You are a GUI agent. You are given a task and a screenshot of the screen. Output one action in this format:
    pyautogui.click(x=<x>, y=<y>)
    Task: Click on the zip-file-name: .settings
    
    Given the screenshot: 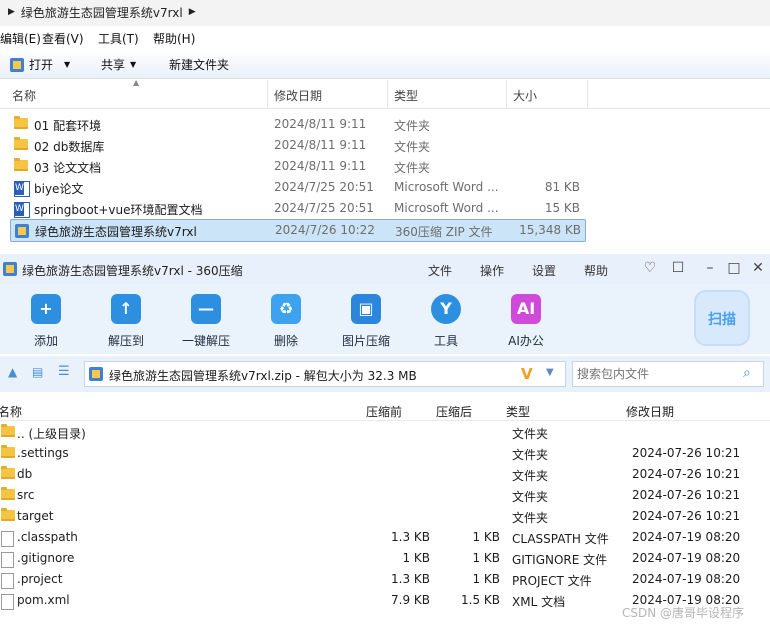 What is the action you would take?
    pyautogui.click(x=43, y=453)
    